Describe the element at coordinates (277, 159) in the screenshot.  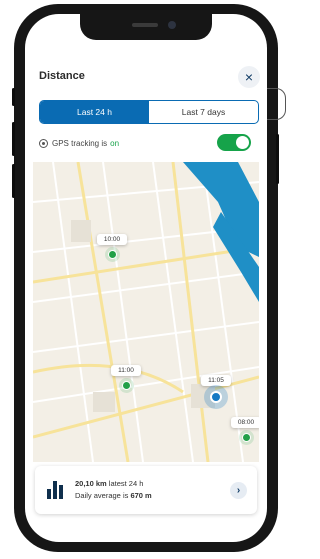
I see `power-button` at that location.